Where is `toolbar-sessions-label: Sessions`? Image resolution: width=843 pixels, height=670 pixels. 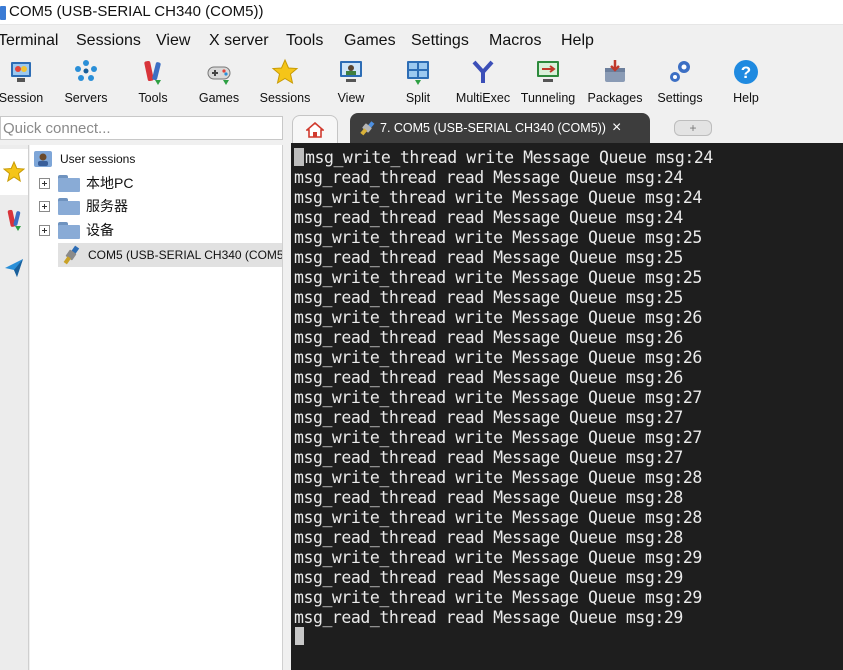 toolbar-sessions-label: Sessions is located at coordinates (285, 98).